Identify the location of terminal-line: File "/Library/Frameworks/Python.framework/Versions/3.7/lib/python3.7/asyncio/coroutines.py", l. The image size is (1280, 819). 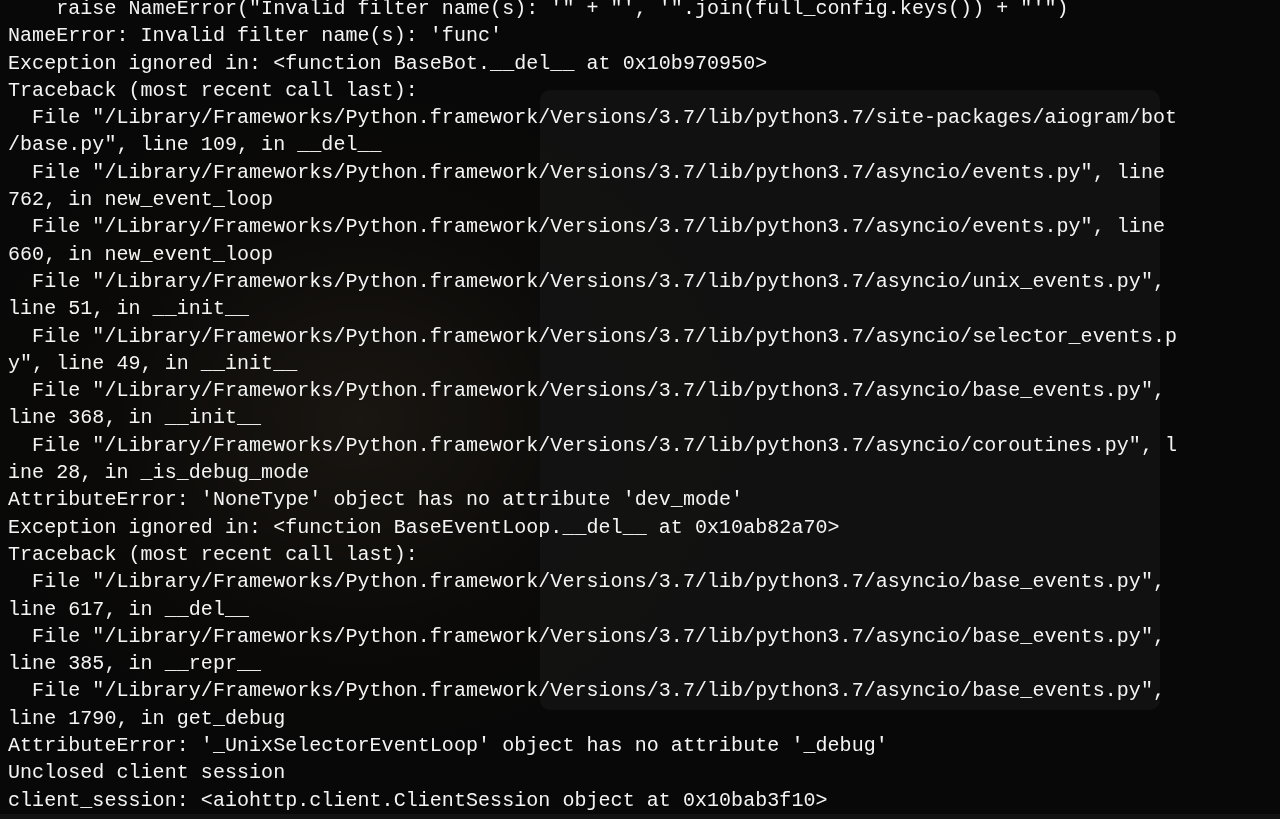
(604, 445).